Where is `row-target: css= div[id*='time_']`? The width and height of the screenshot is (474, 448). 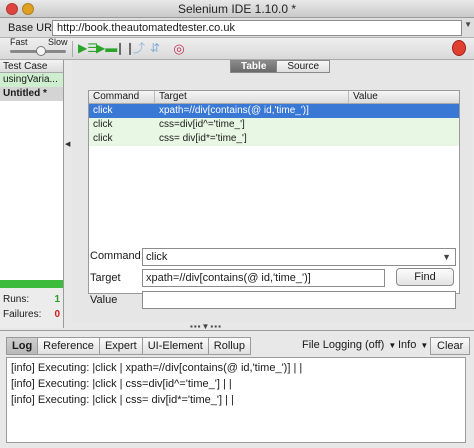 row-target: css= div[id*='time_'] is located at coordinates (203, 138).